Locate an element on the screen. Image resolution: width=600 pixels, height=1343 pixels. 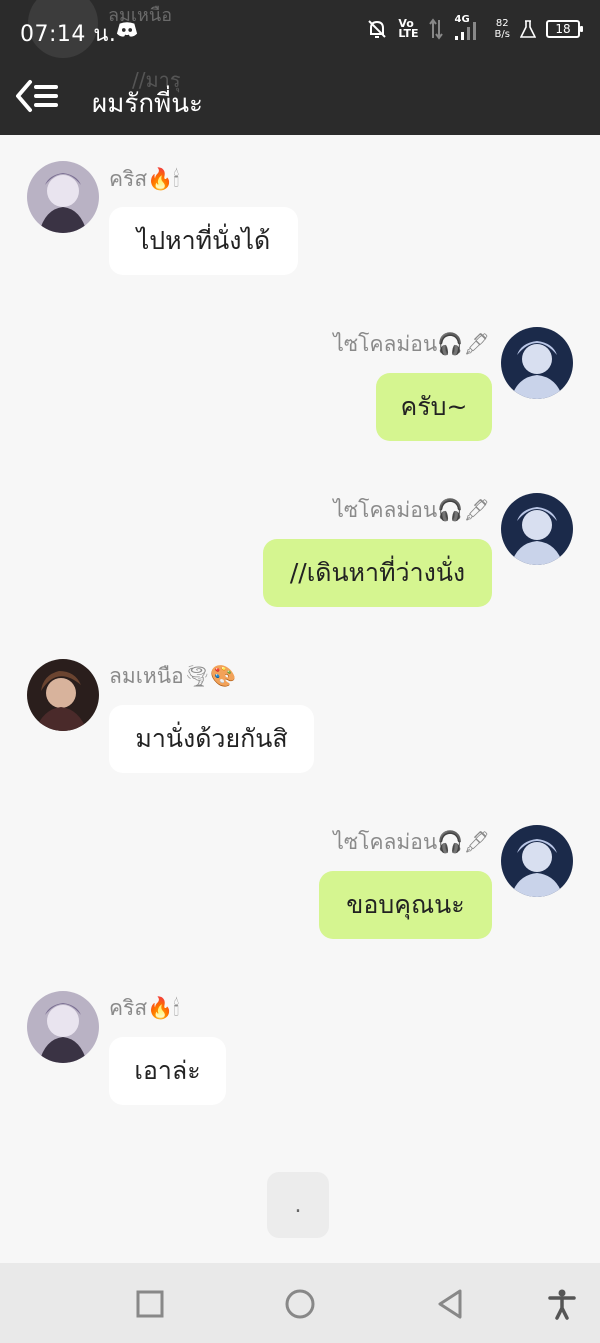
status-time: 07:14 น. is located at coordinates (68, 34).